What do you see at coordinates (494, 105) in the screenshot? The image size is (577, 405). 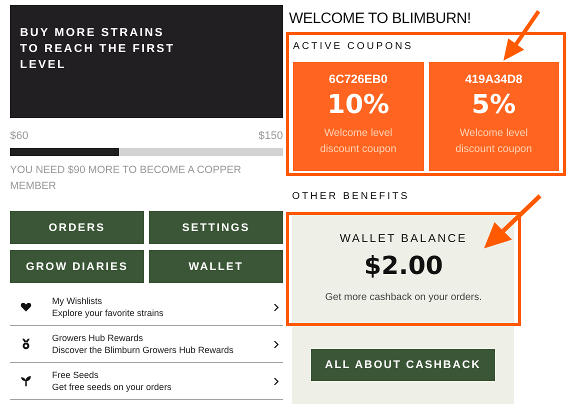 I see `coupon-discount: 5%` at bounding box center [494, 105].